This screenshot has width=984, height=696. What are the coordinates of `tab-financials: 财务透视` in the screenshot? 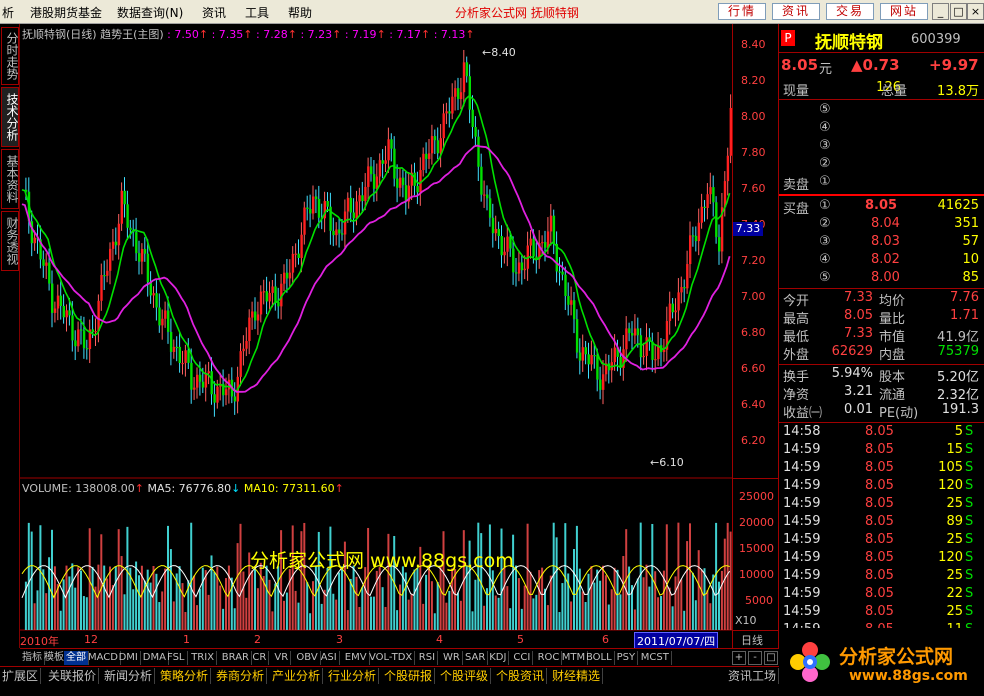 It's located at (10, 241).